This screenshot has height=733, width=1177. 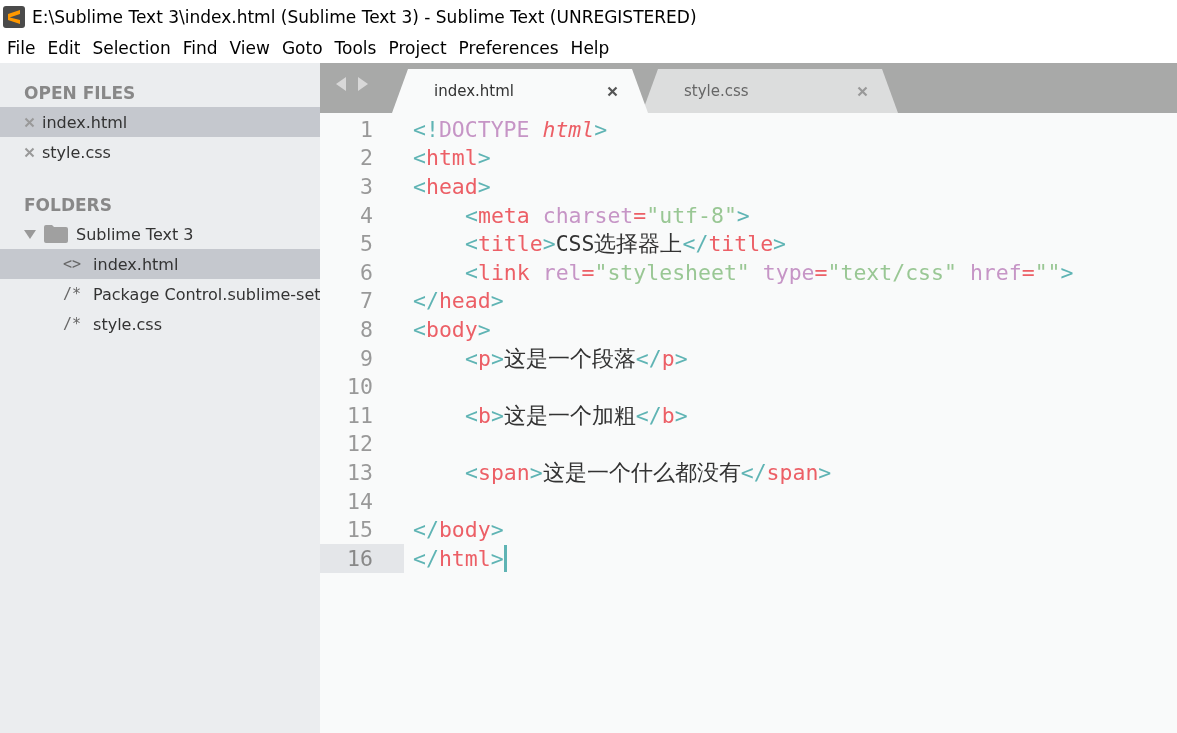 What do you see at coordinates (30, 234) in the screenshot?
I see `disclosure-triangle-icon` at bounding box center [30, 234].